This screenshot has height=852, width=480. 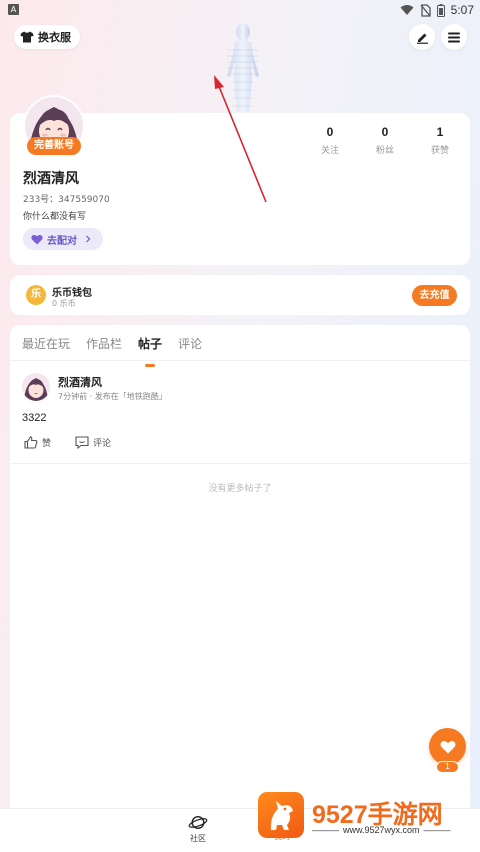 I want to click on battery-icon, so click(x=440, y=10).